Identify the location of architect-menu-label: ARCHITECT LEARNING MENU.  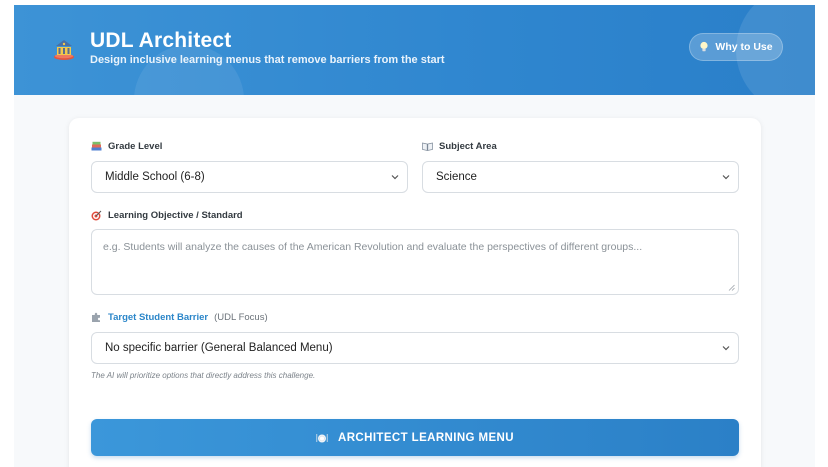
(426, 437).